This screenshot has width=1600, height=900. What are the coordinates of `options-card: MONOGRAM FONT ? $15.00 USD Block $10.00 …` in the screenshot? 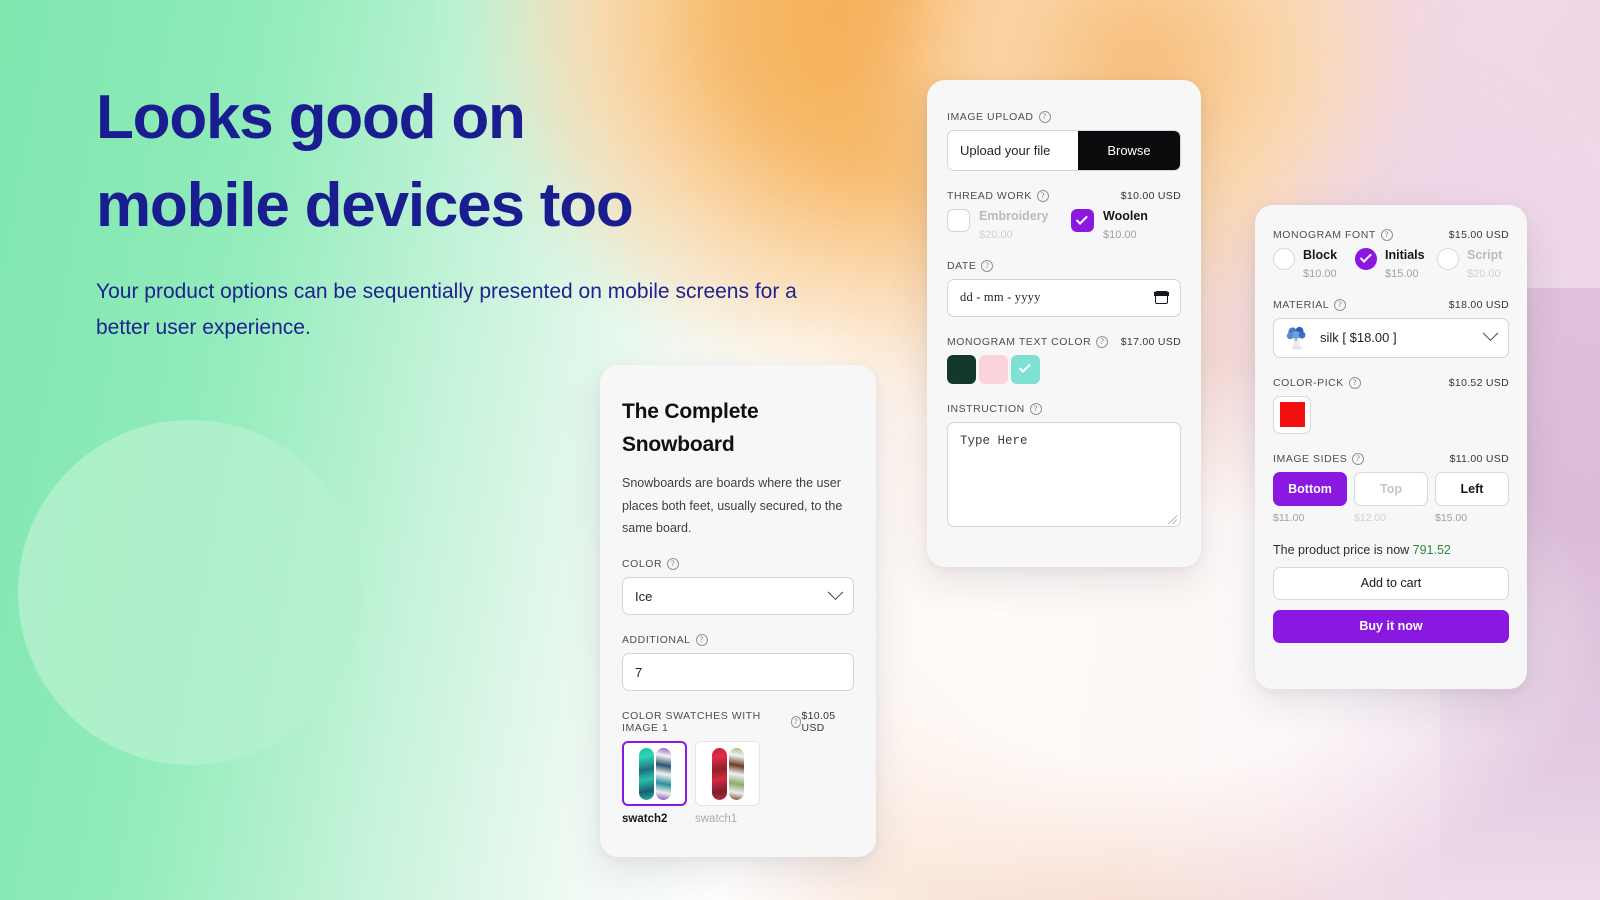 It's located at (1391, 447).